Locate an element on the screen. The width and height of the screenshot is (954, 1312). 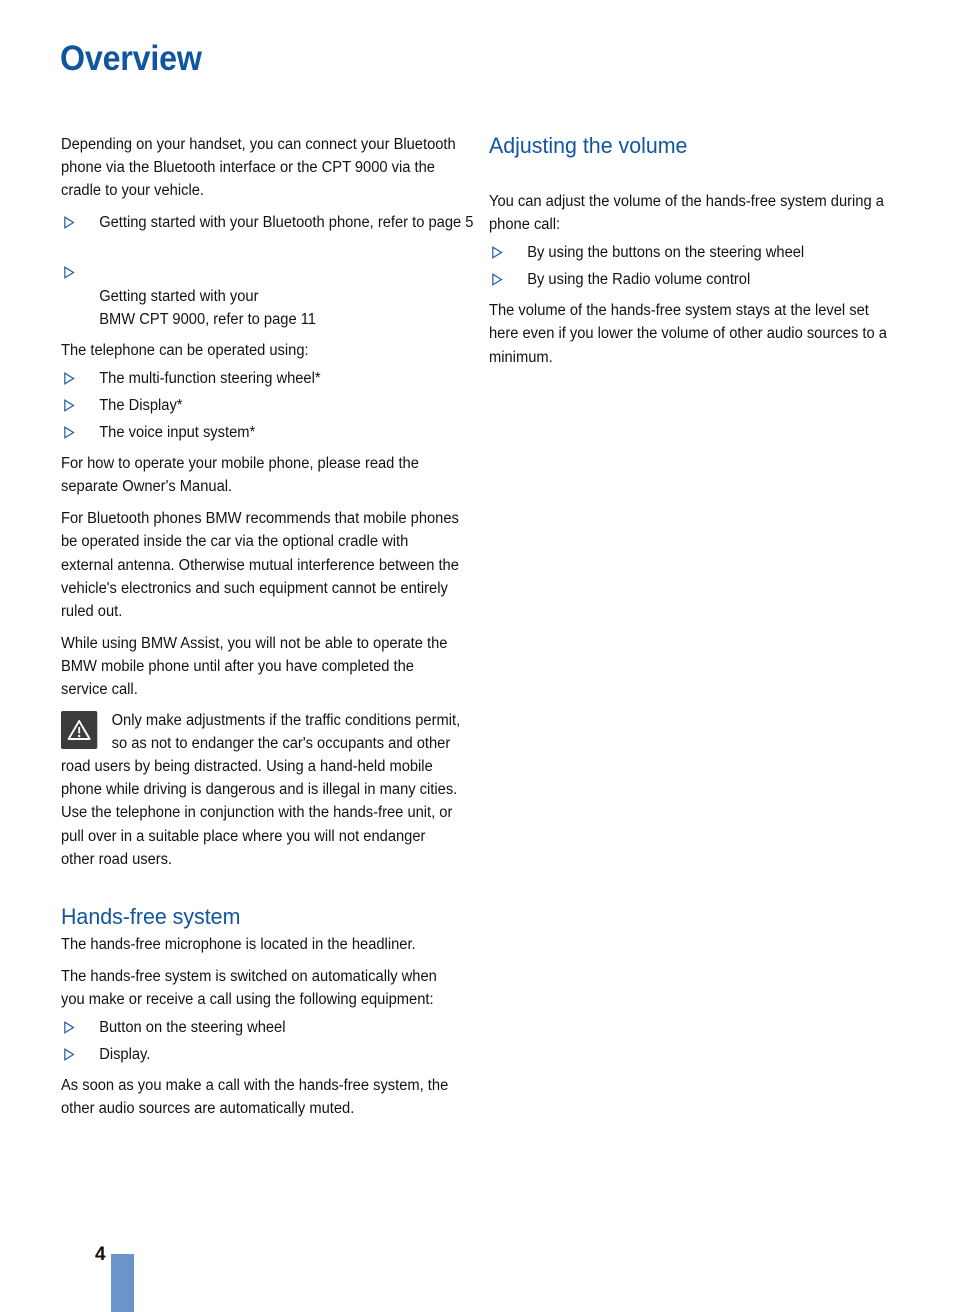
list-item-label: The Display* is located at coordinates (141, 405).